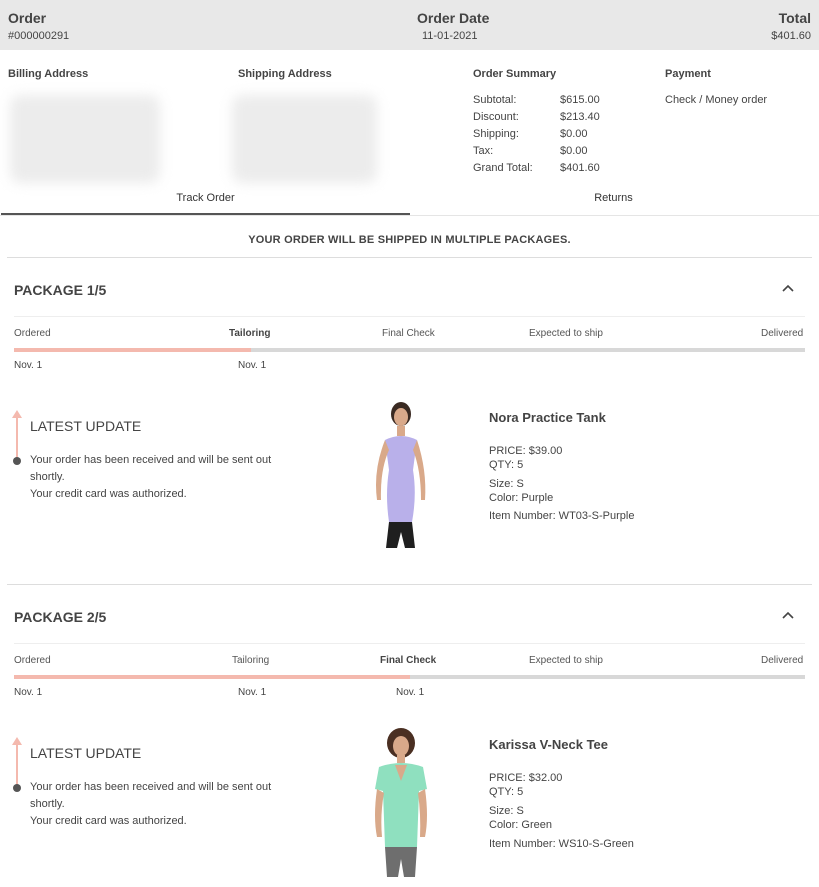  What do you see at coordinates (561, 844) in the screenshot?
I see `product-item-number: Item Number: WS10-S-Green` at bounding box center [561, 844].